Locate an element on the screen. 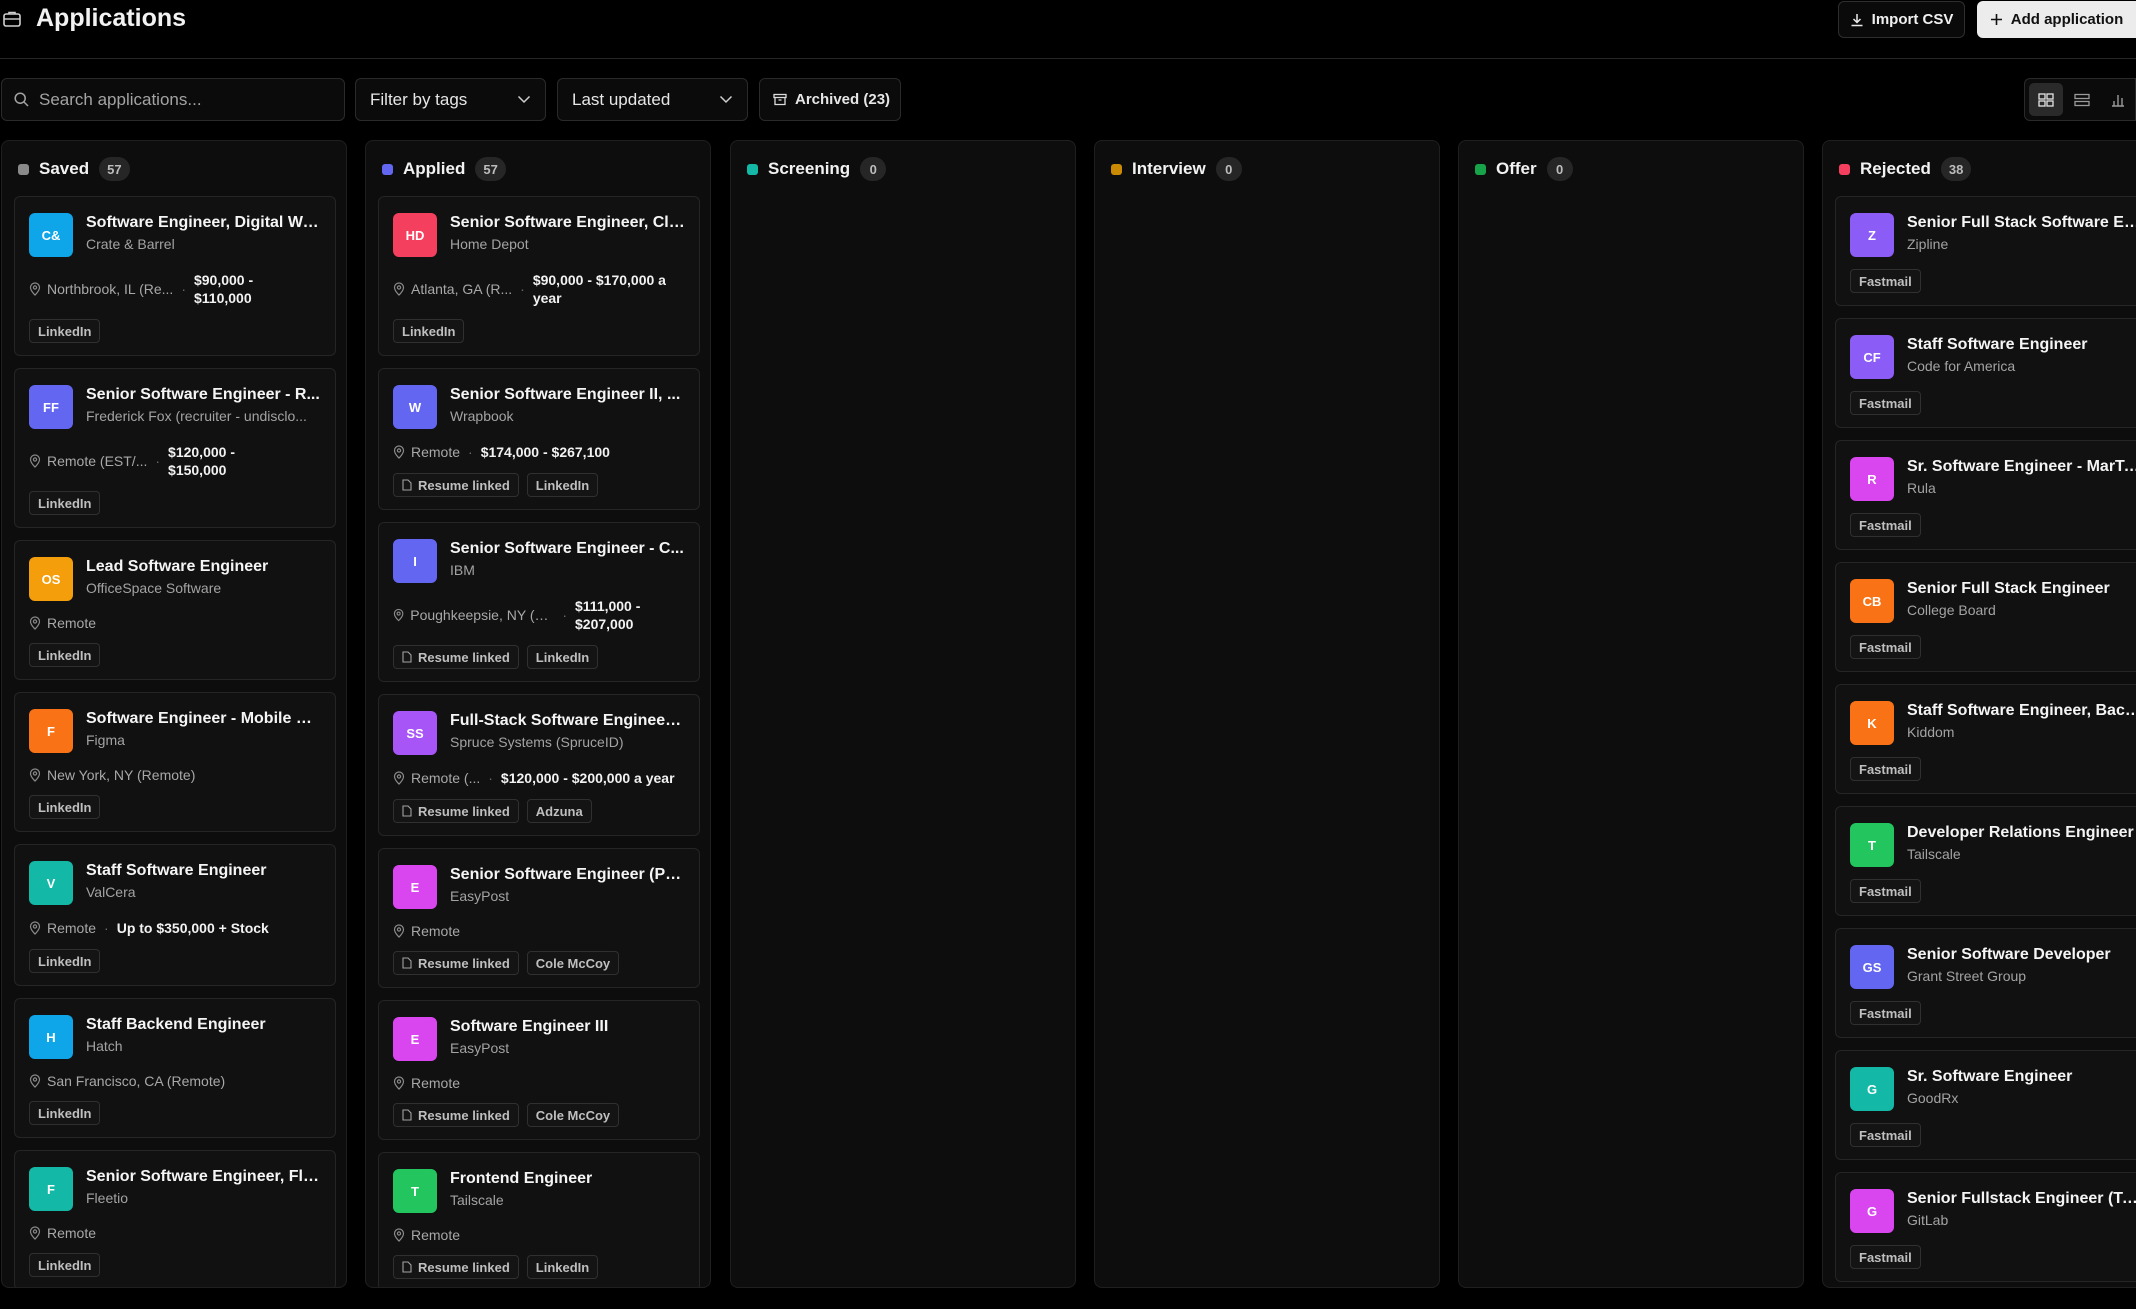 The width and height of the screenshot is (2136, 1309). sort-dropdown: Last updated is located at coordinates (652, 99).